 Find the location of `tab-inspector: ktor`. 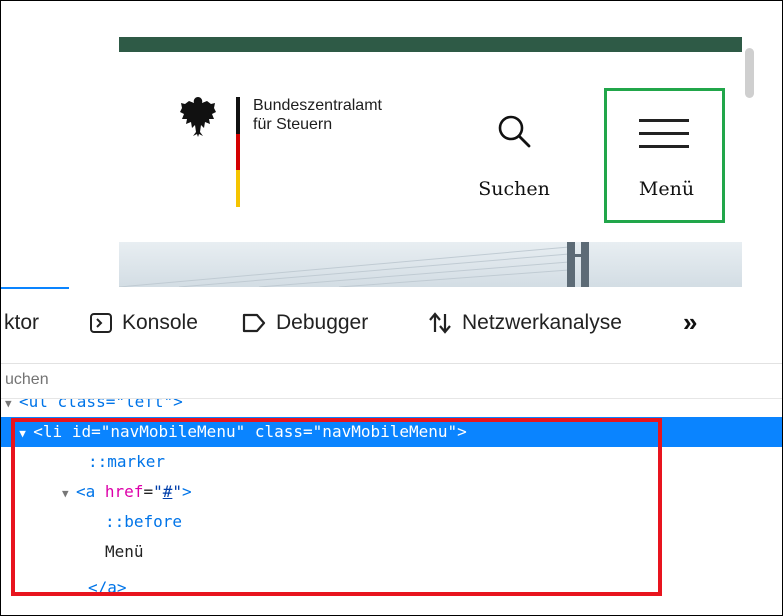

tab-inspector: ktor is located at coordinates (21, 323).